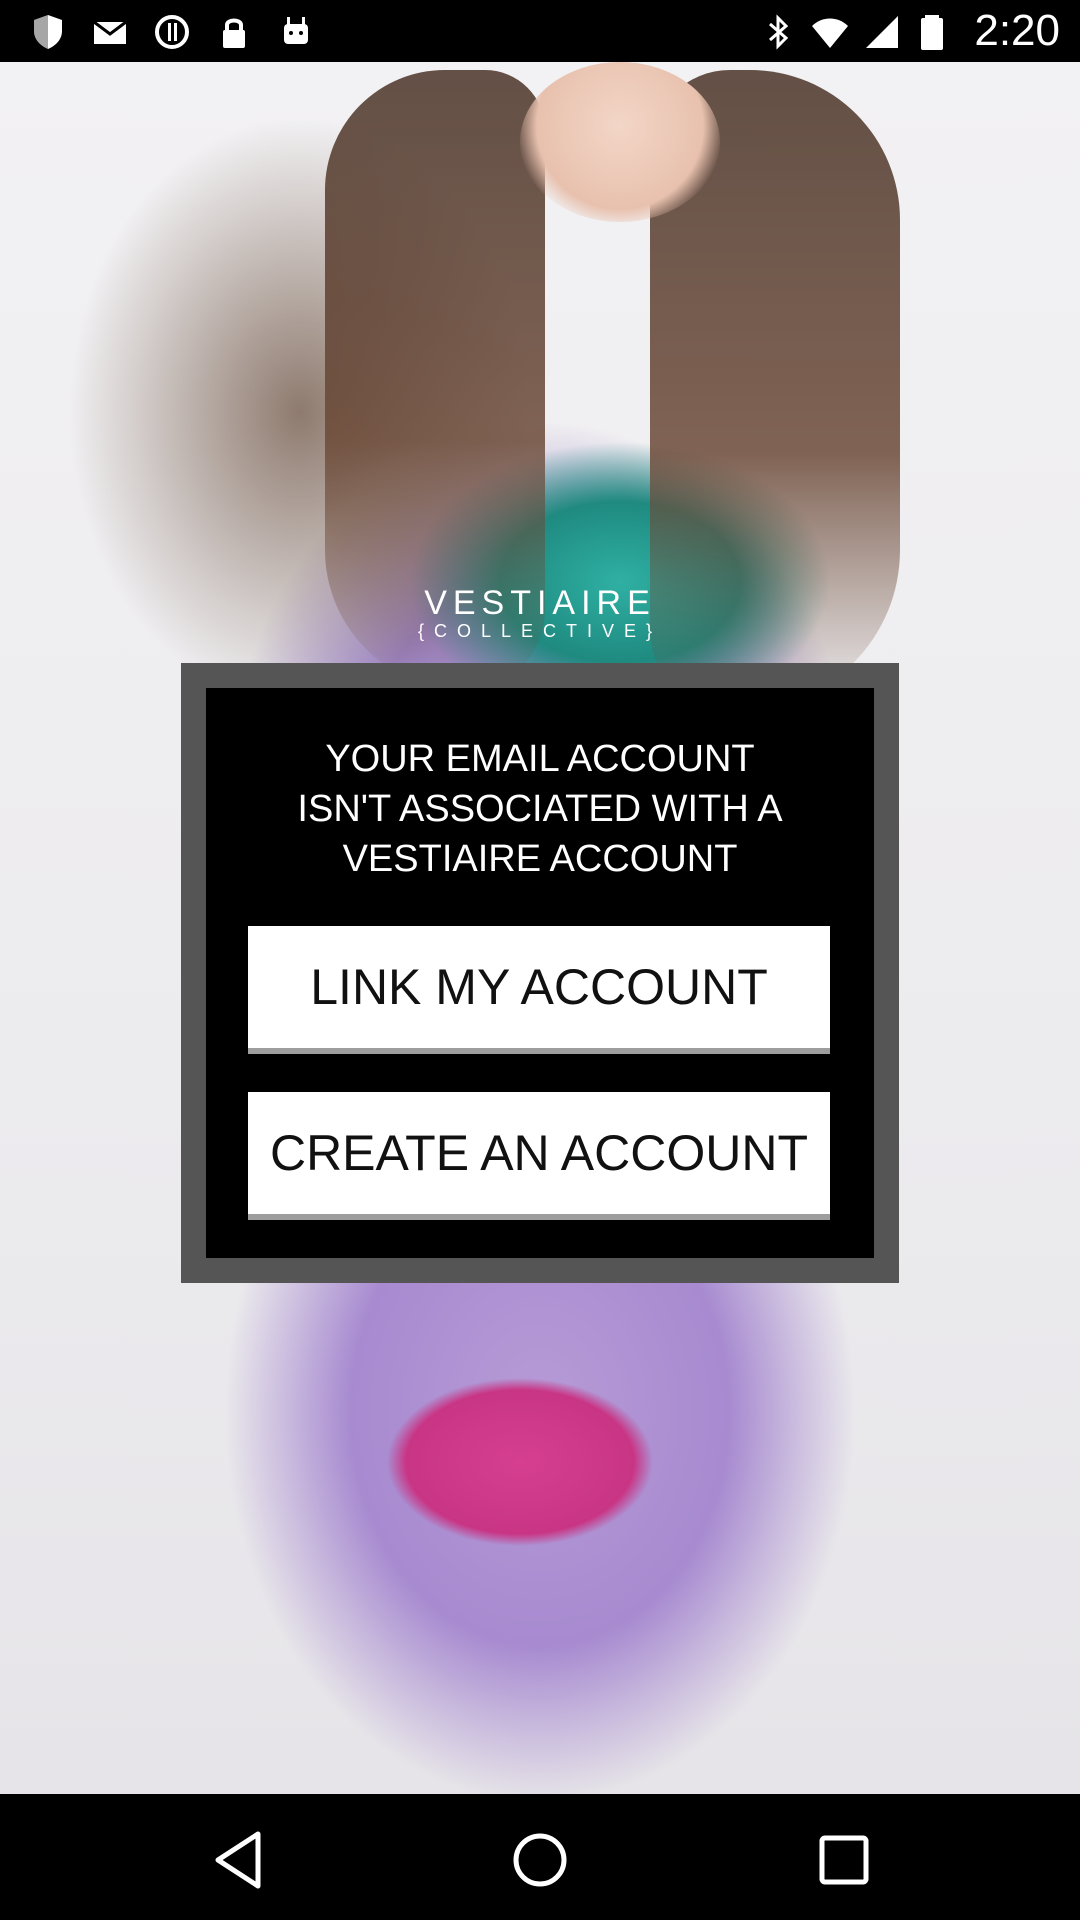 Image resolution: width=1080 pixels, height=1920 pixels. What do you see at coordinates (540, 631) in the screenshot?
I see `brand-subtitle: {COLLECTIVE}` at bounding box center [540, 631].